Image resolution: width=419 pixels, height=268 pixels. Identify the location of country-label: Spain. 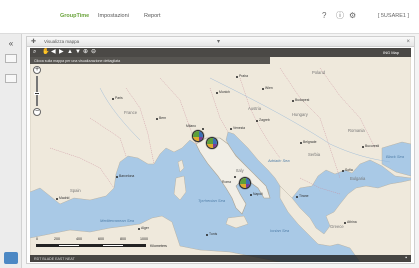
(75, 190).